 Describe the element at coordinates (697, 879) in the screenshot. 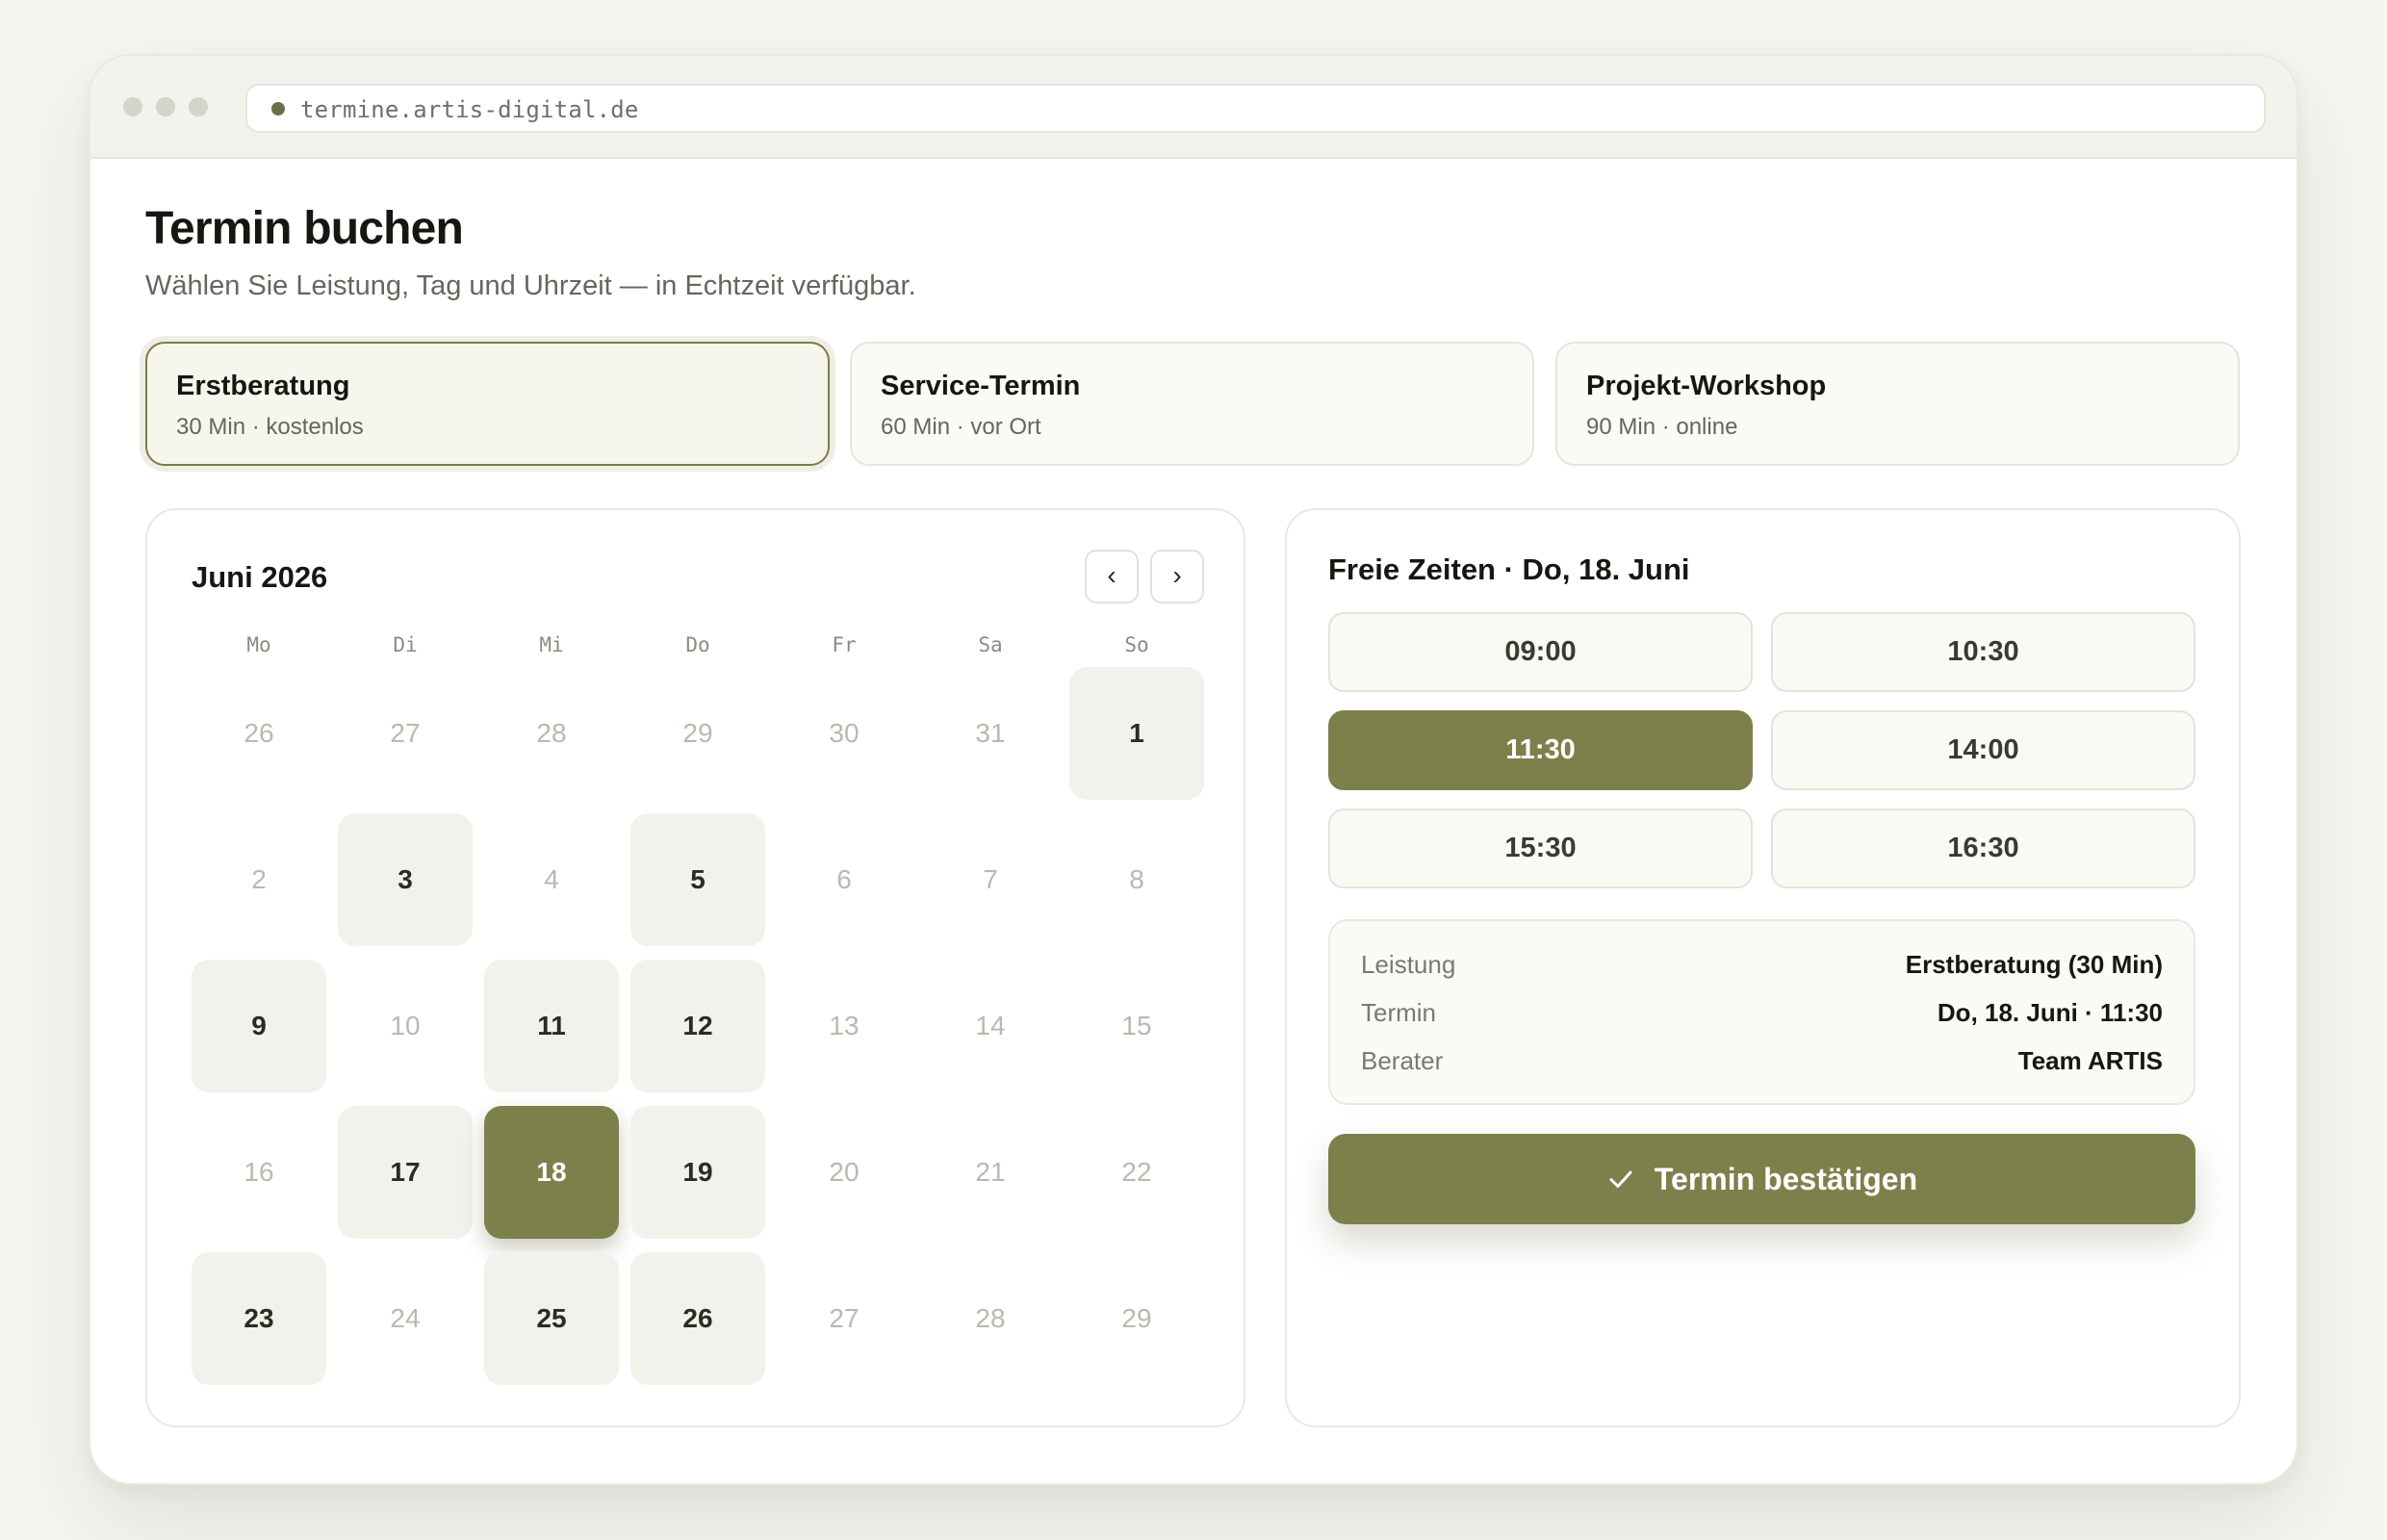

I see `calendar-day-available: 5` at that location.